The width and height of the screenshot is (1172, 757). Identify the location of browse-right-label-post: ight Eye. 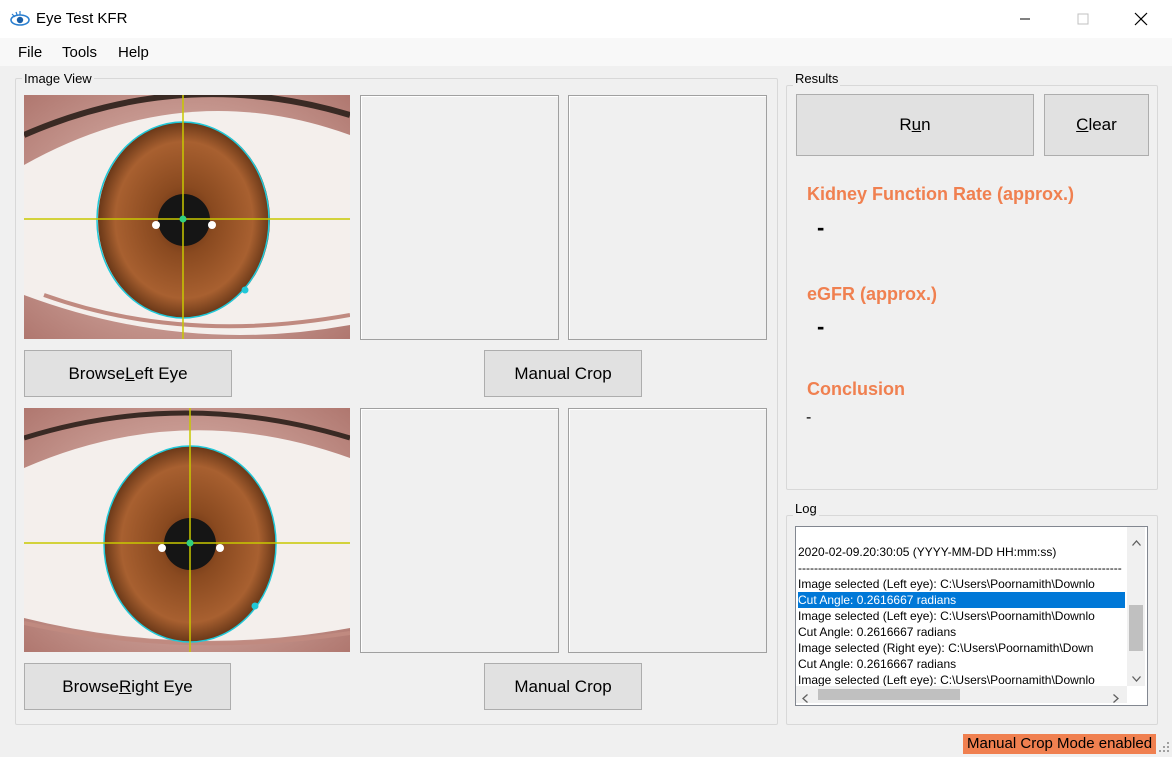
(162, 686).